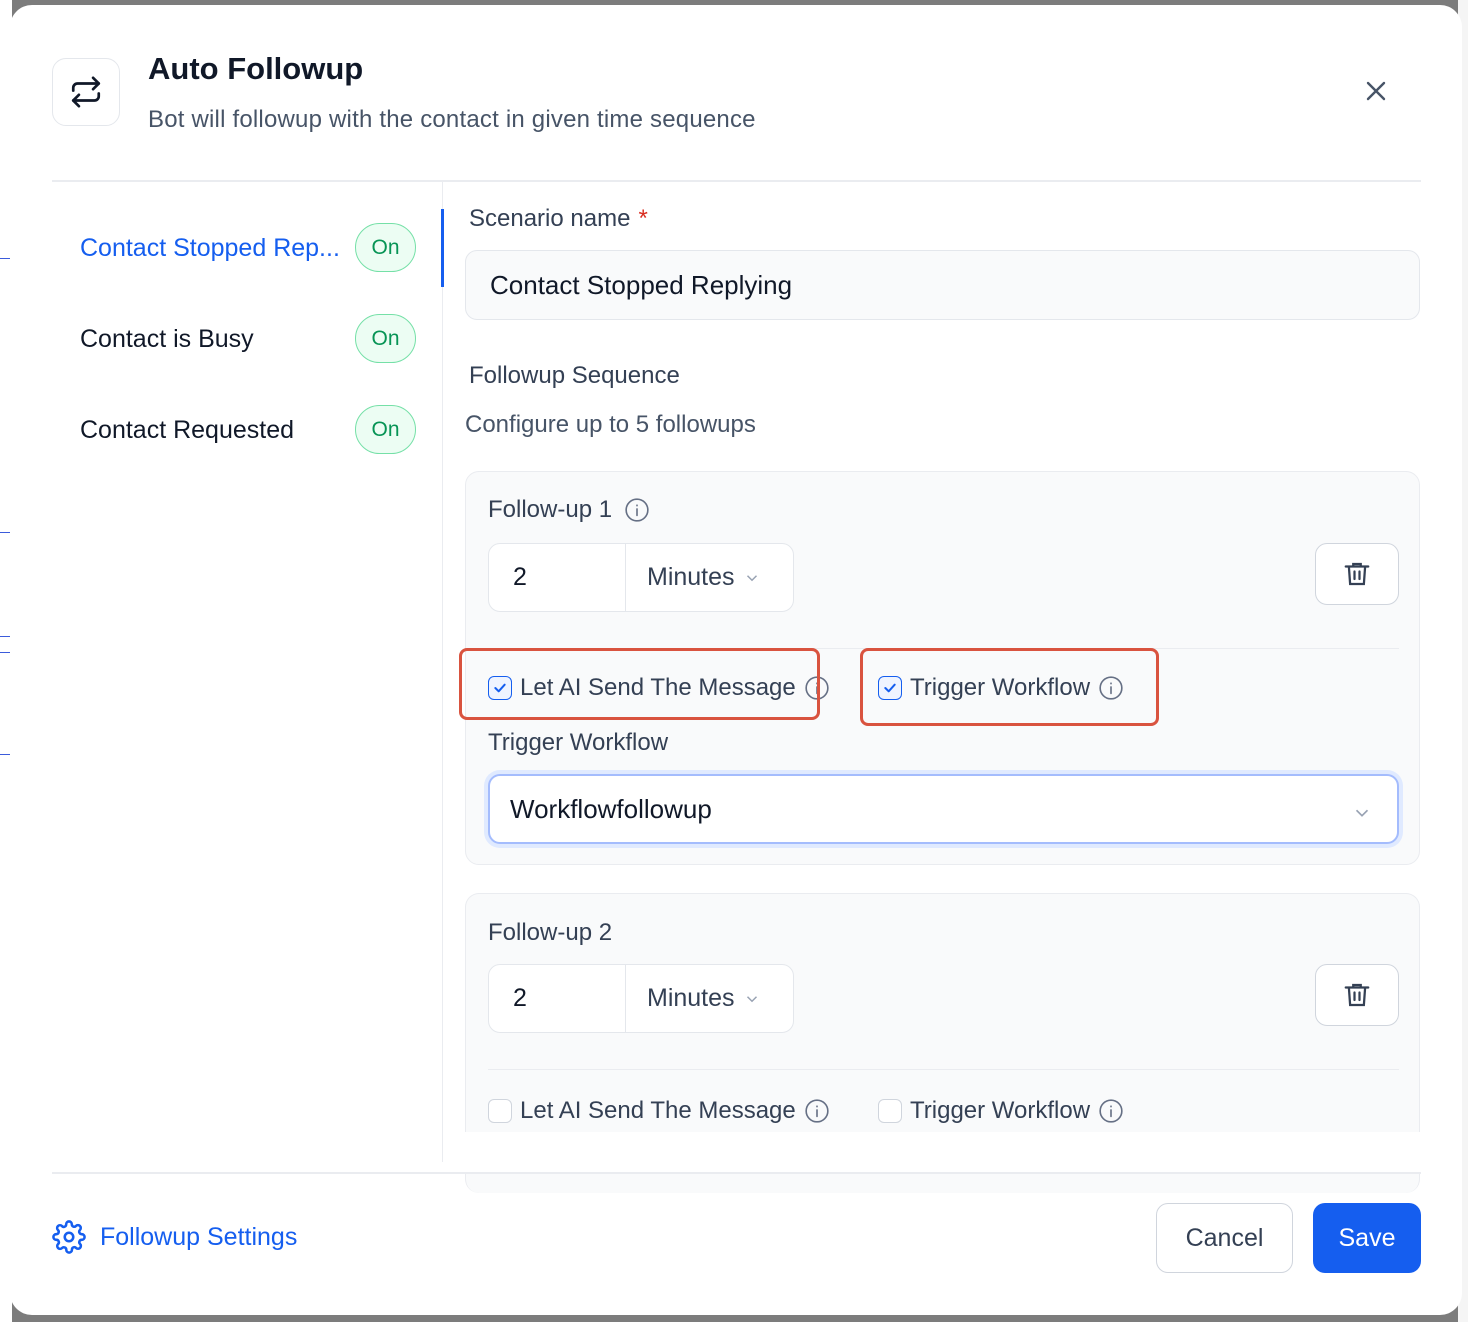 This screenshot has height=1322, width=1468. What do you see at coordinates (736, 1173) in the screenshot?
I see `footer-divider` at bounding box center [736, 1173].